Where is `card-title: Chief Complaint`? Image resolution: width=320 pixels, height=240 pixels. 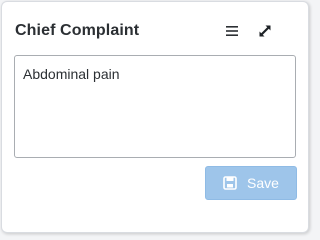 card-title: Chief Complaint is located at coordinates (77, 30).